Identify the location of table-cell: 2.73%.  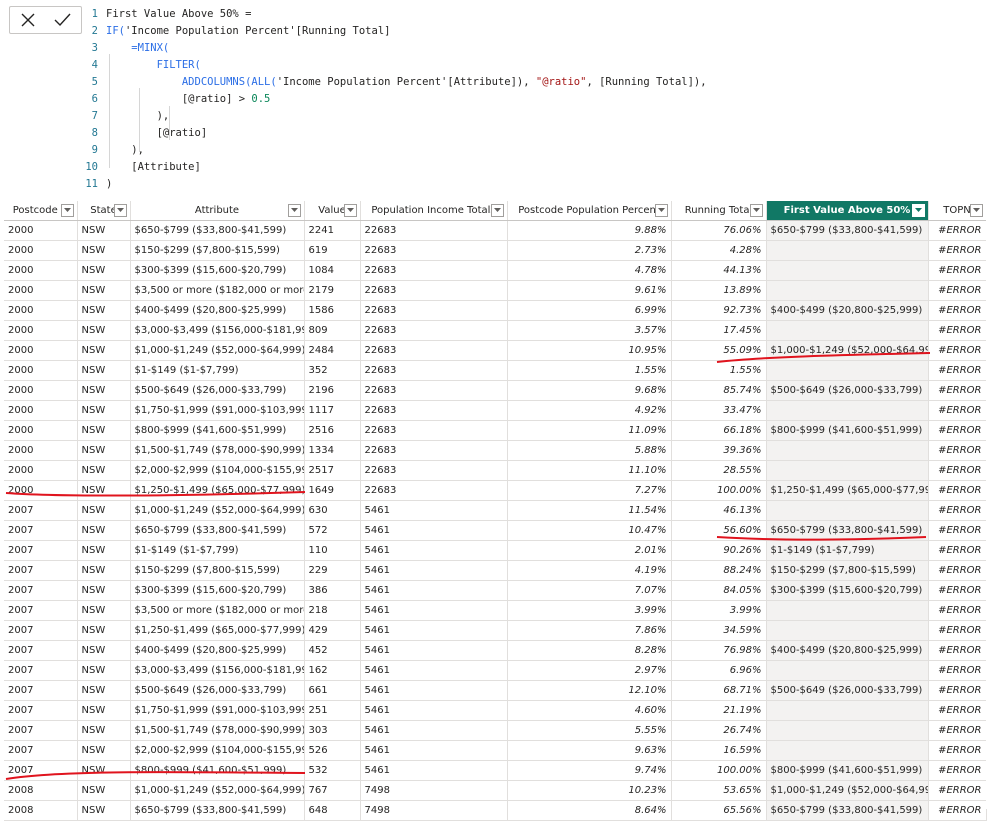
(589, 250).